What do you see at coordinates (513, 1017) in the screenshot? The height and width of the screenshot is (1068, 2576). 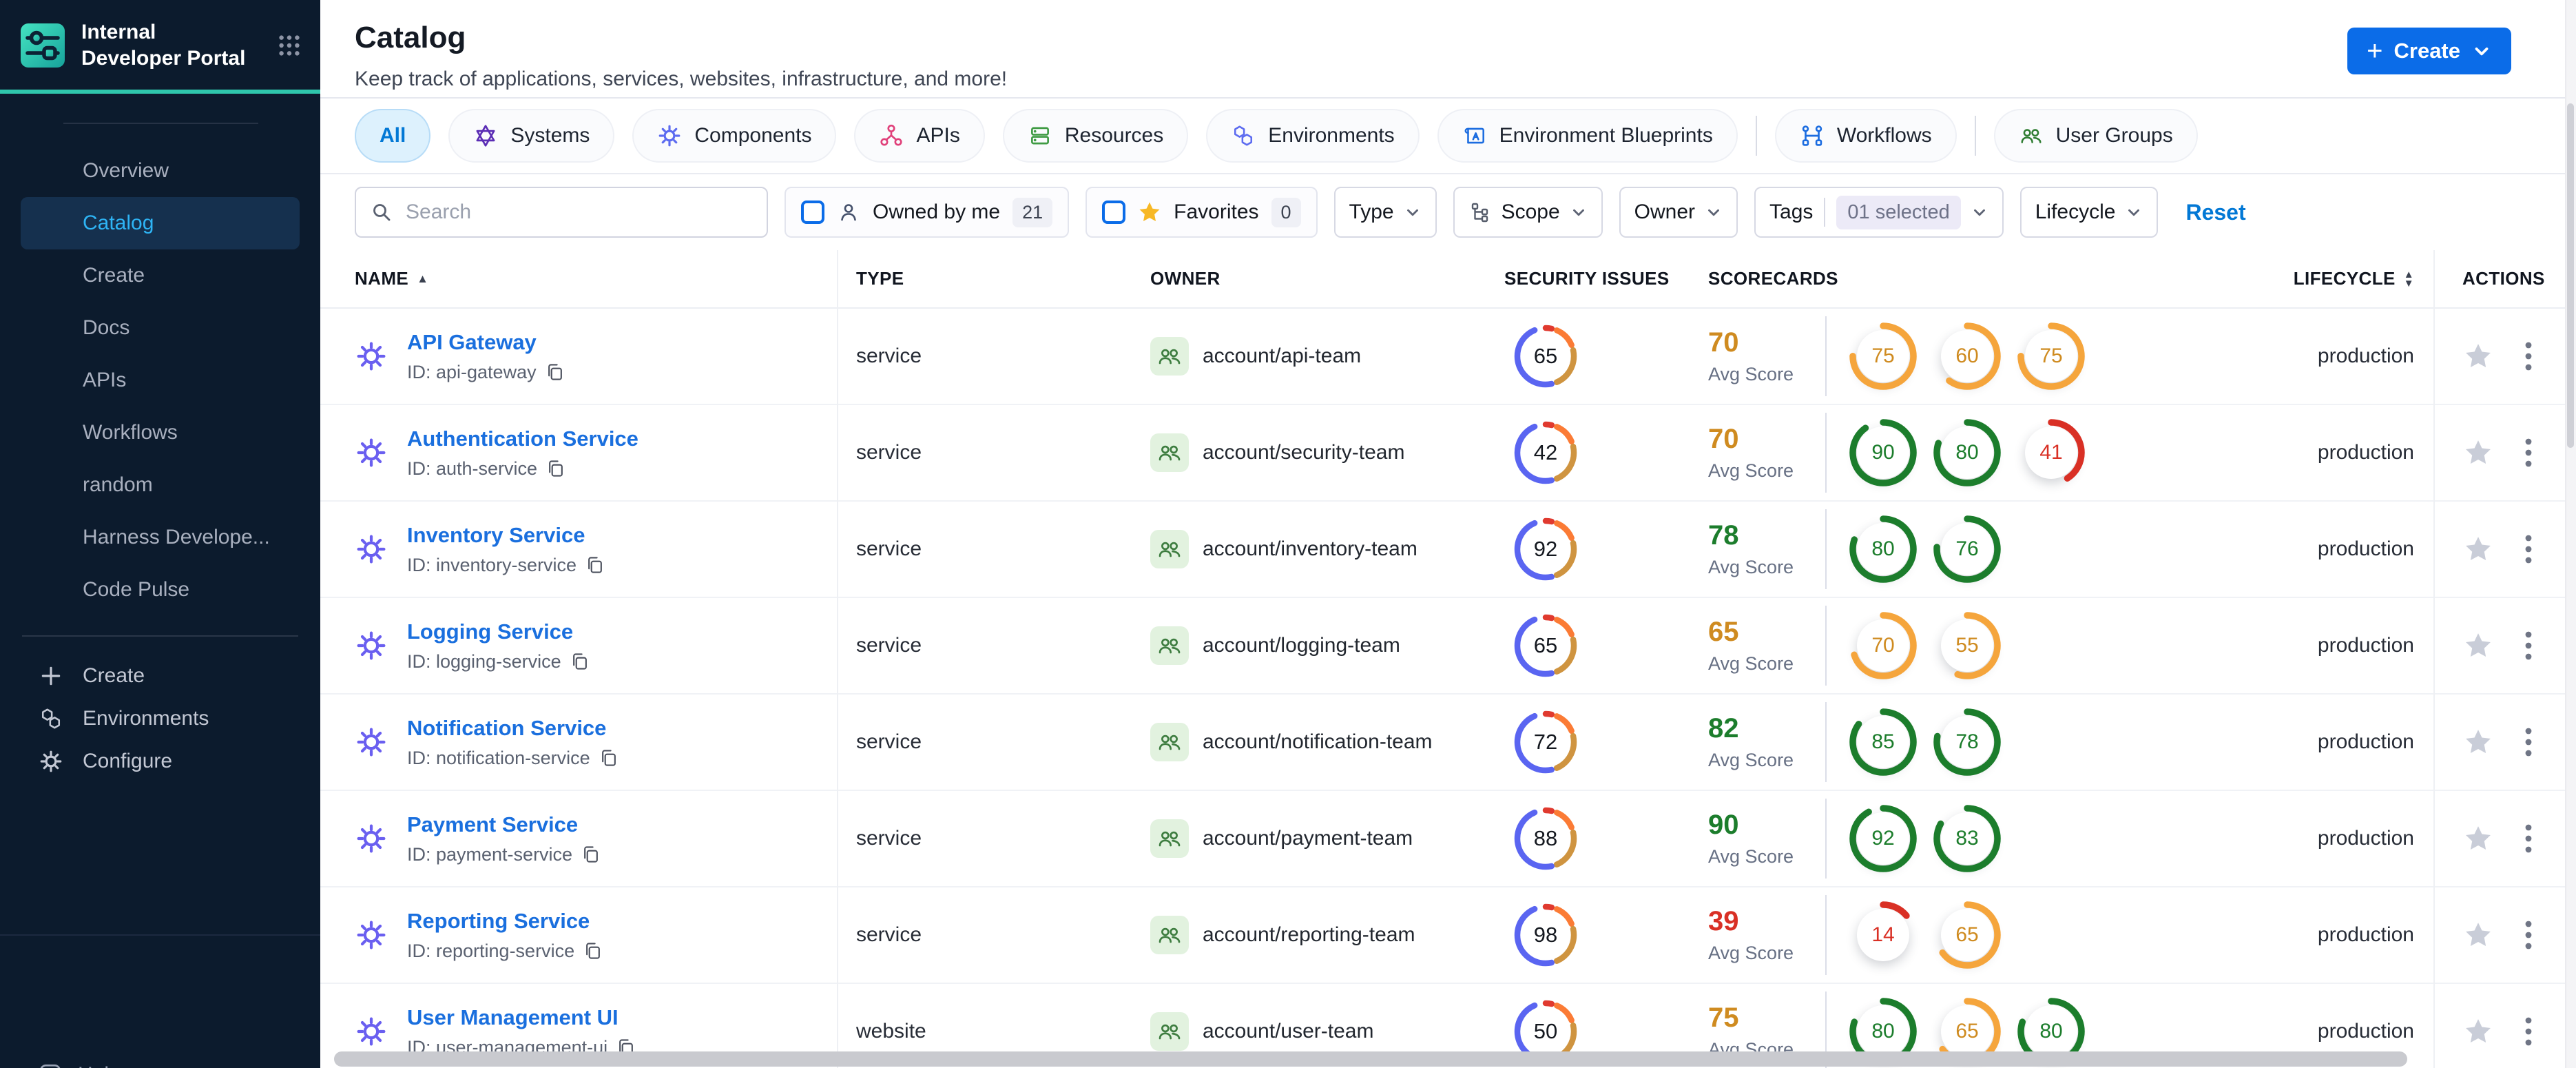 I see `entity-name-link: User Management UI` at bounding box center [513, 1017].